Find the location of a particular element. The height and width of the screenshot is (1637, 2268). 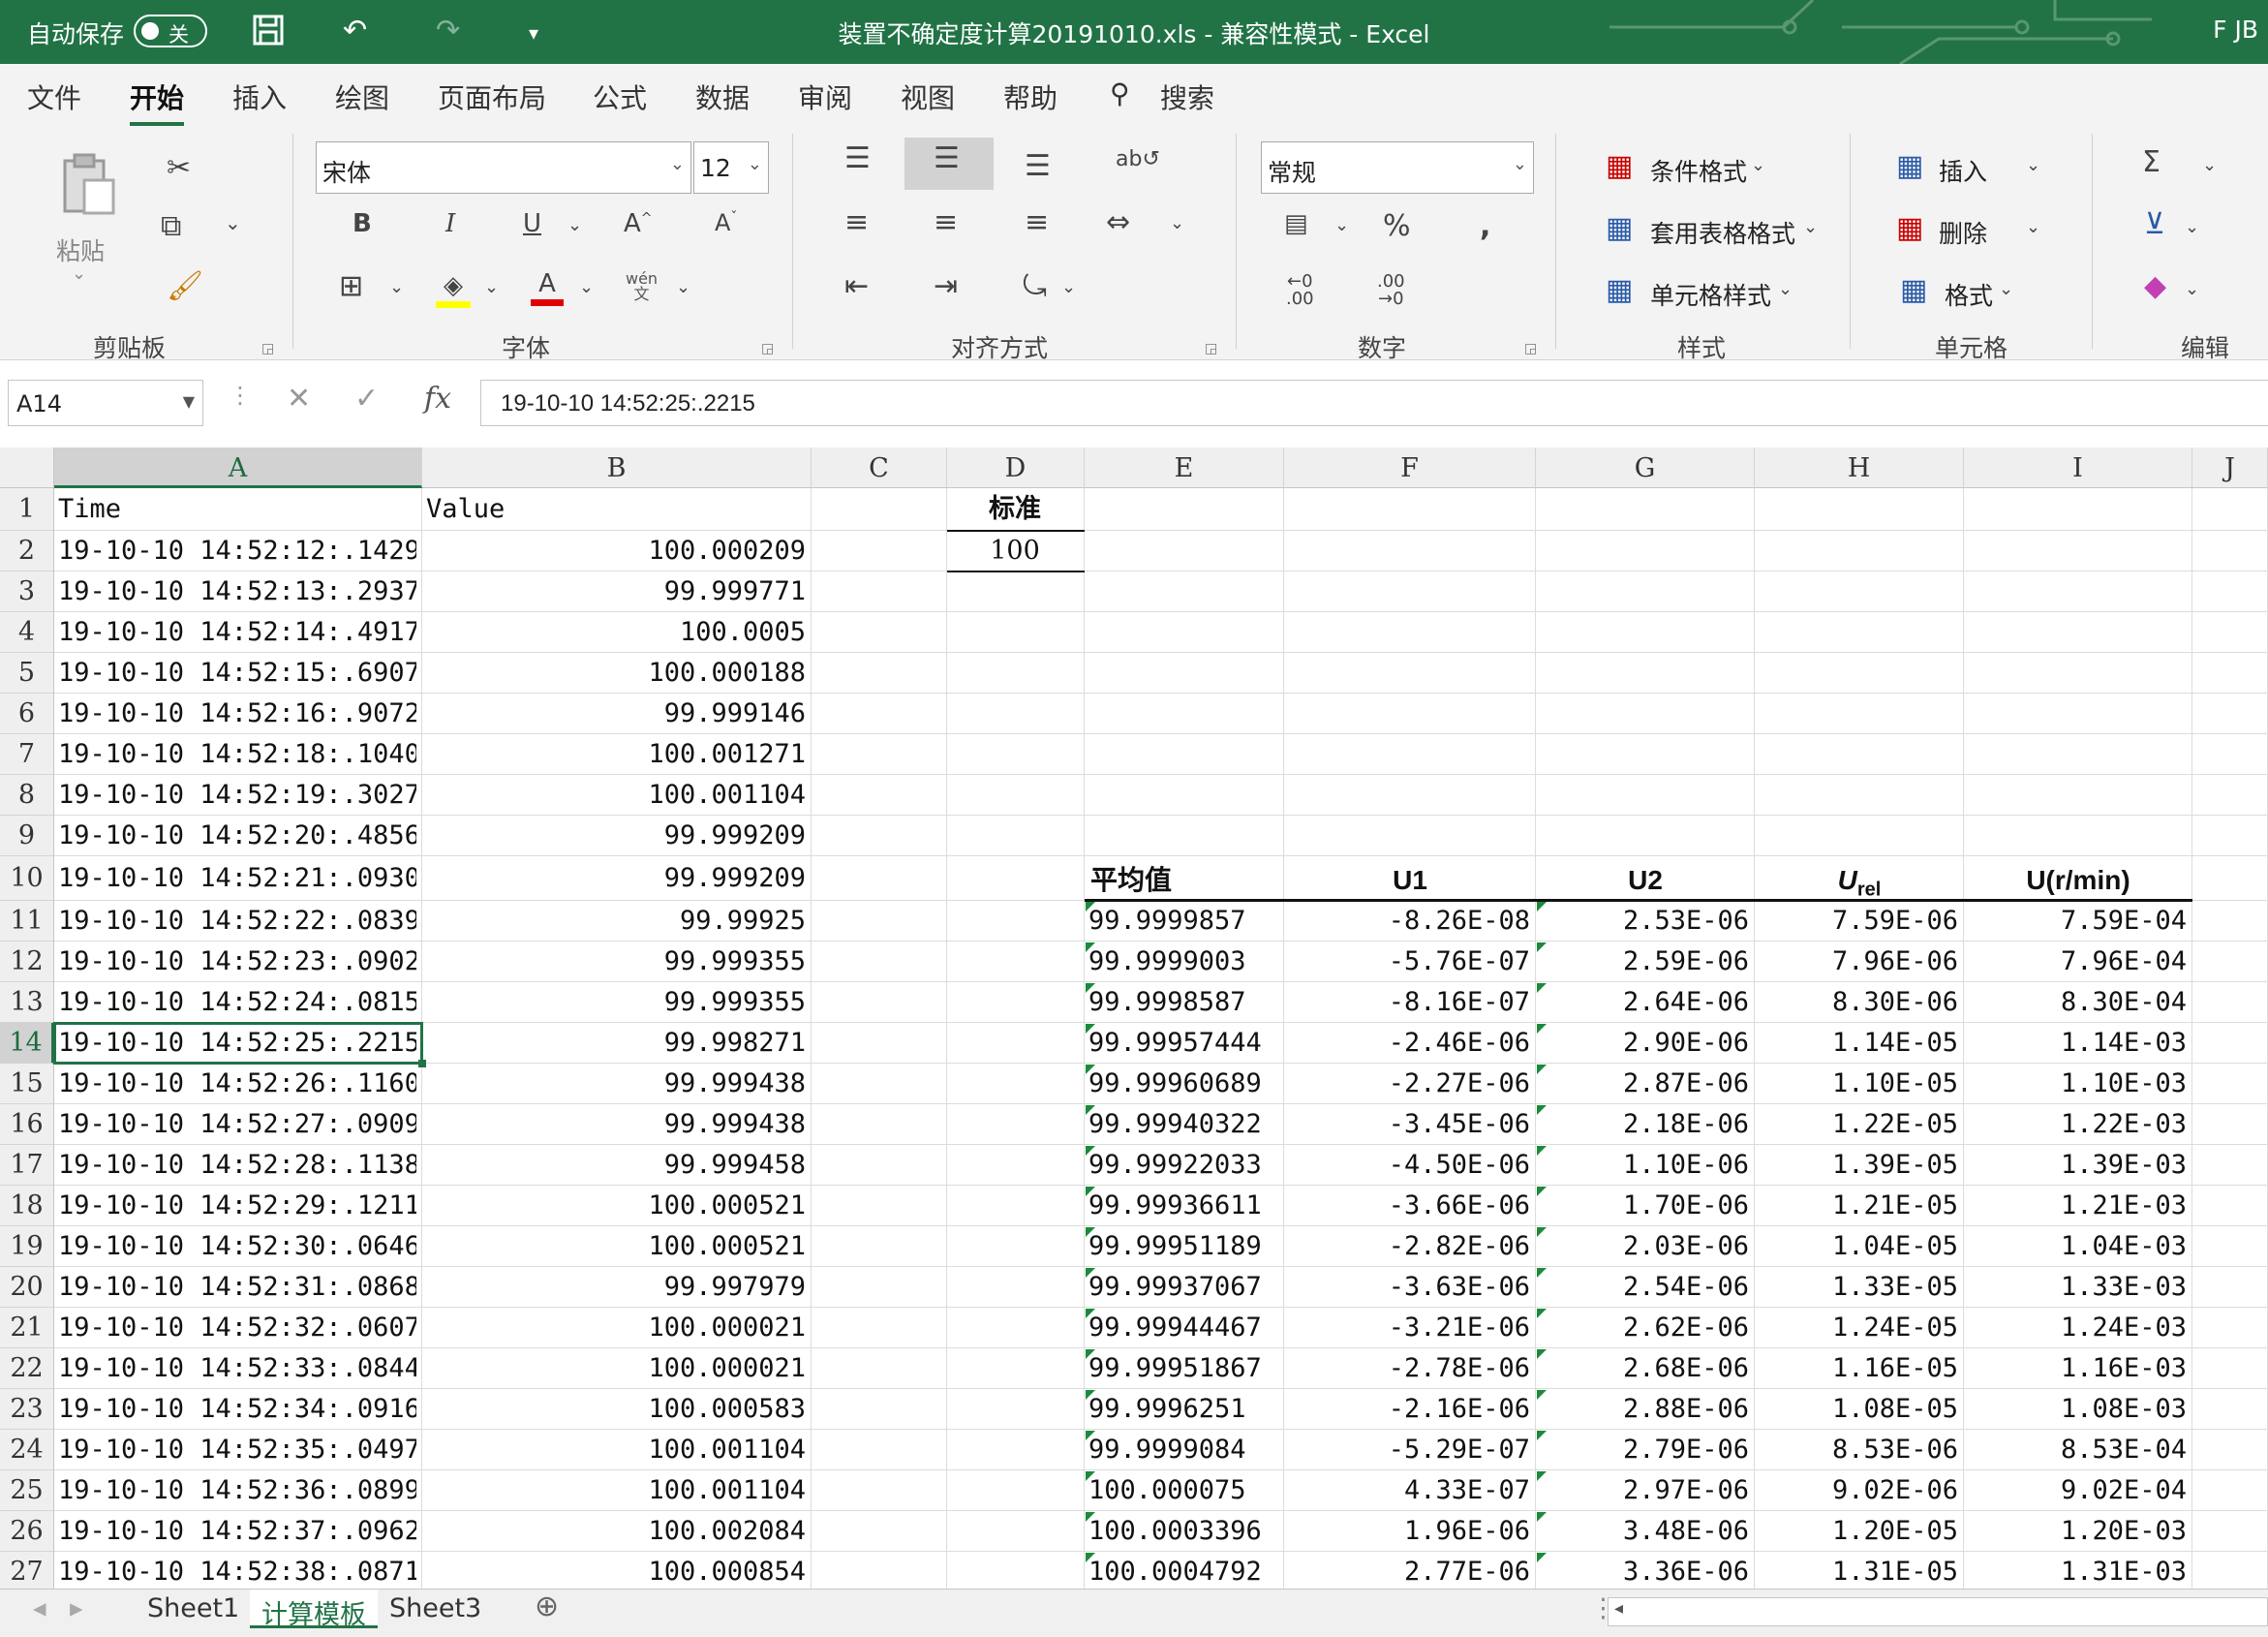

scroll-left-arrow-icon: ◂ is located at coordinates (1619, 1608).